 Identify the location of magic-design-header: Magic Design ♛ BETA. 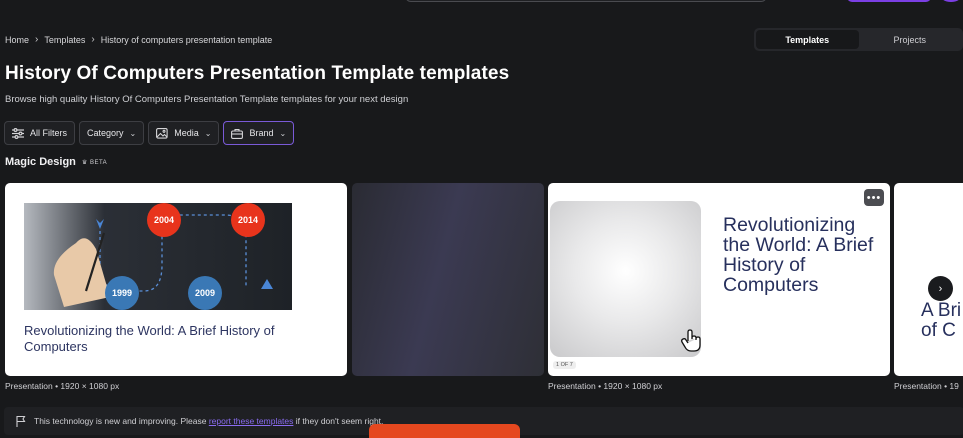
(56, 162).